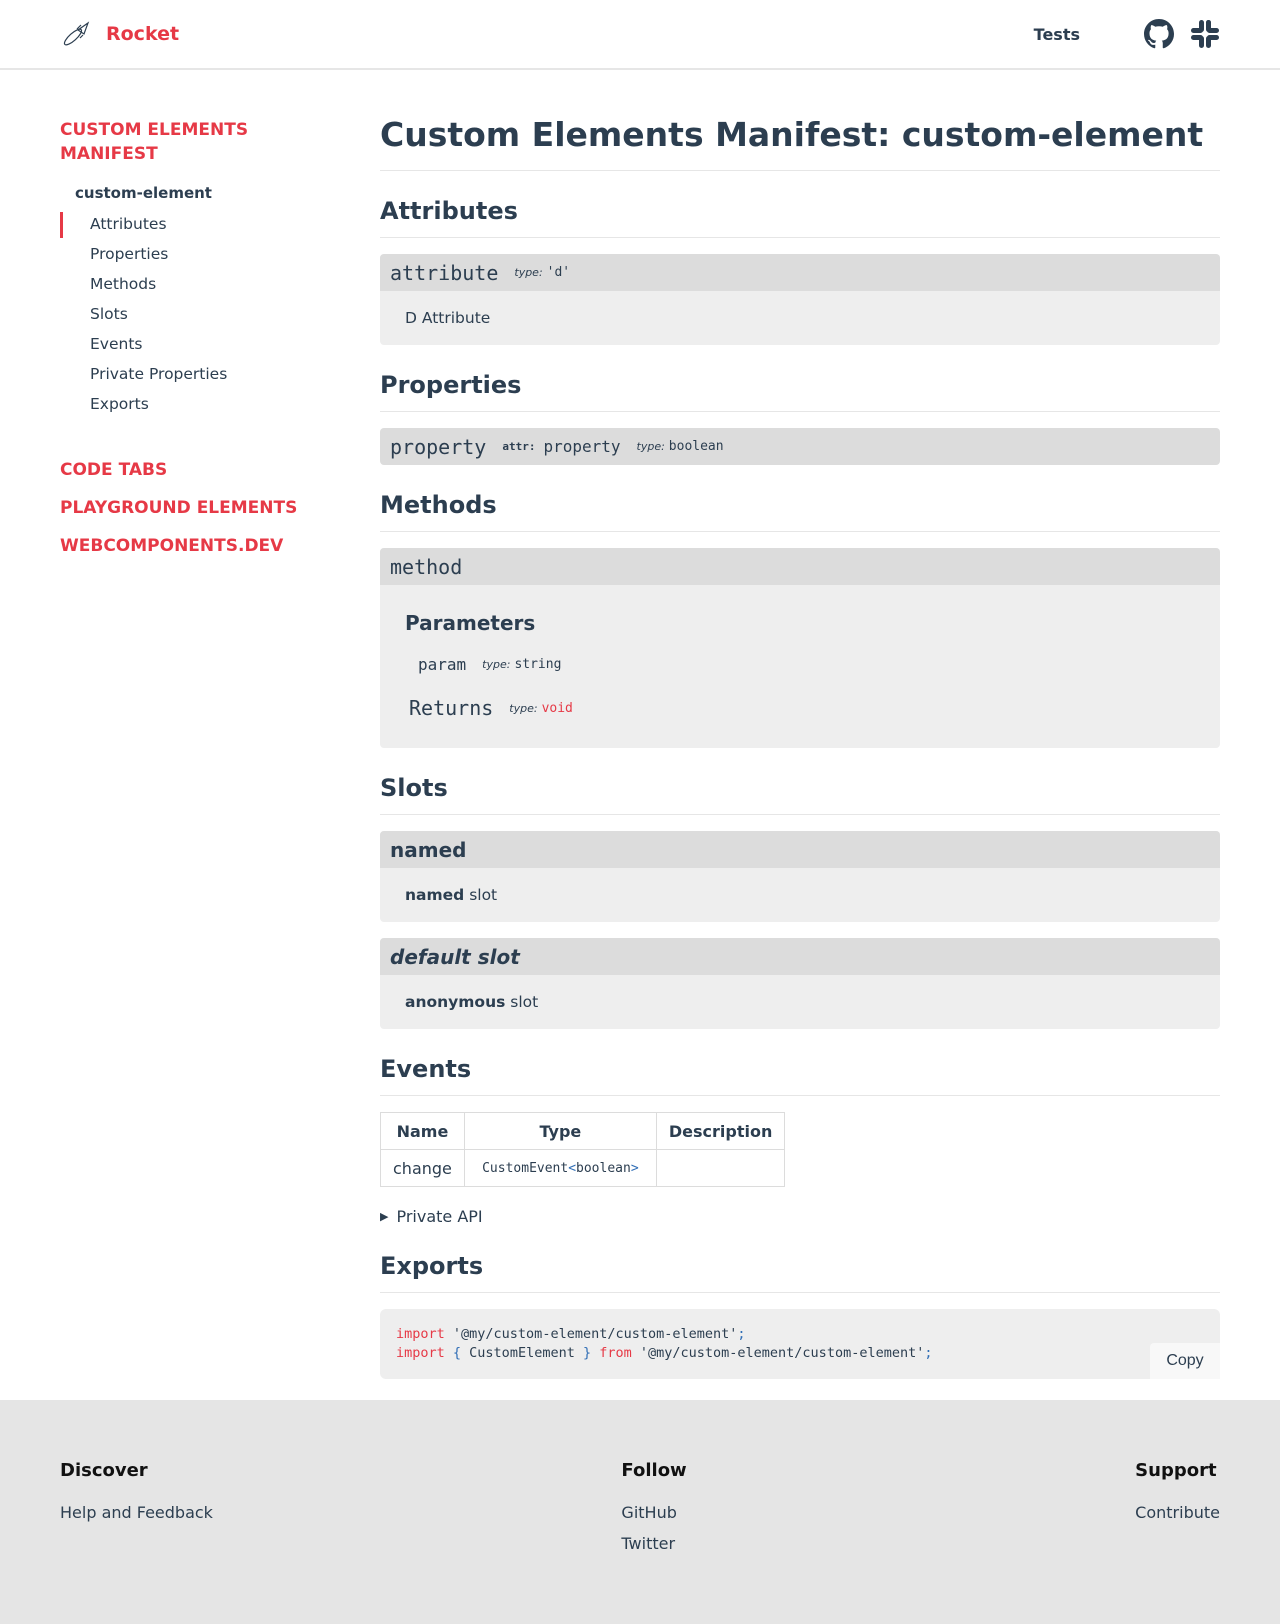 The height and width of the screenshot is (1624, 1280). I want to click on footer-link-contribute: Contribute, so click(1177, 1512).